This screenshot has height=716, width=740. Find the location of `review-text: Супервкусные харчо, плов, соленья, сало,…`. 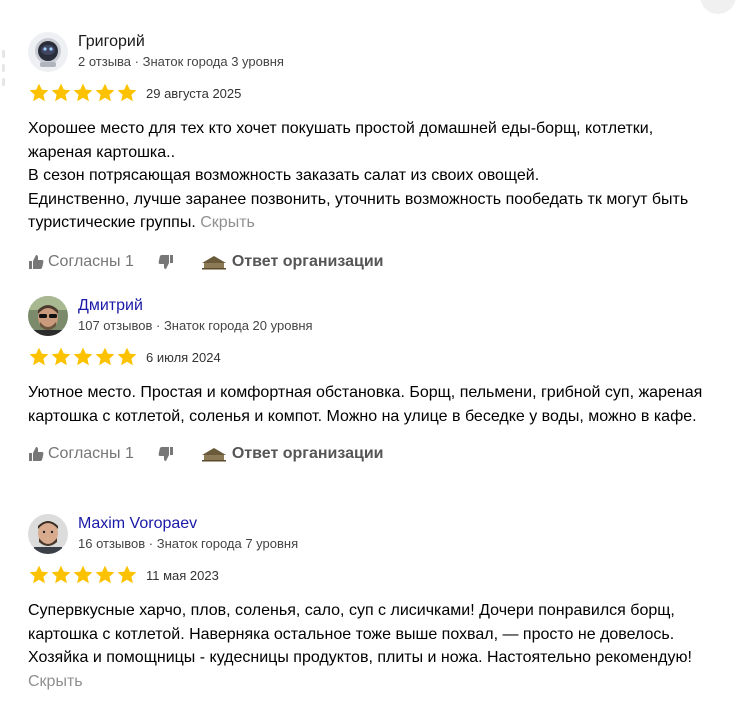

review-text: Супервкусные харчо, плов, соленья, сало,… is located at coordinates (373, 646).